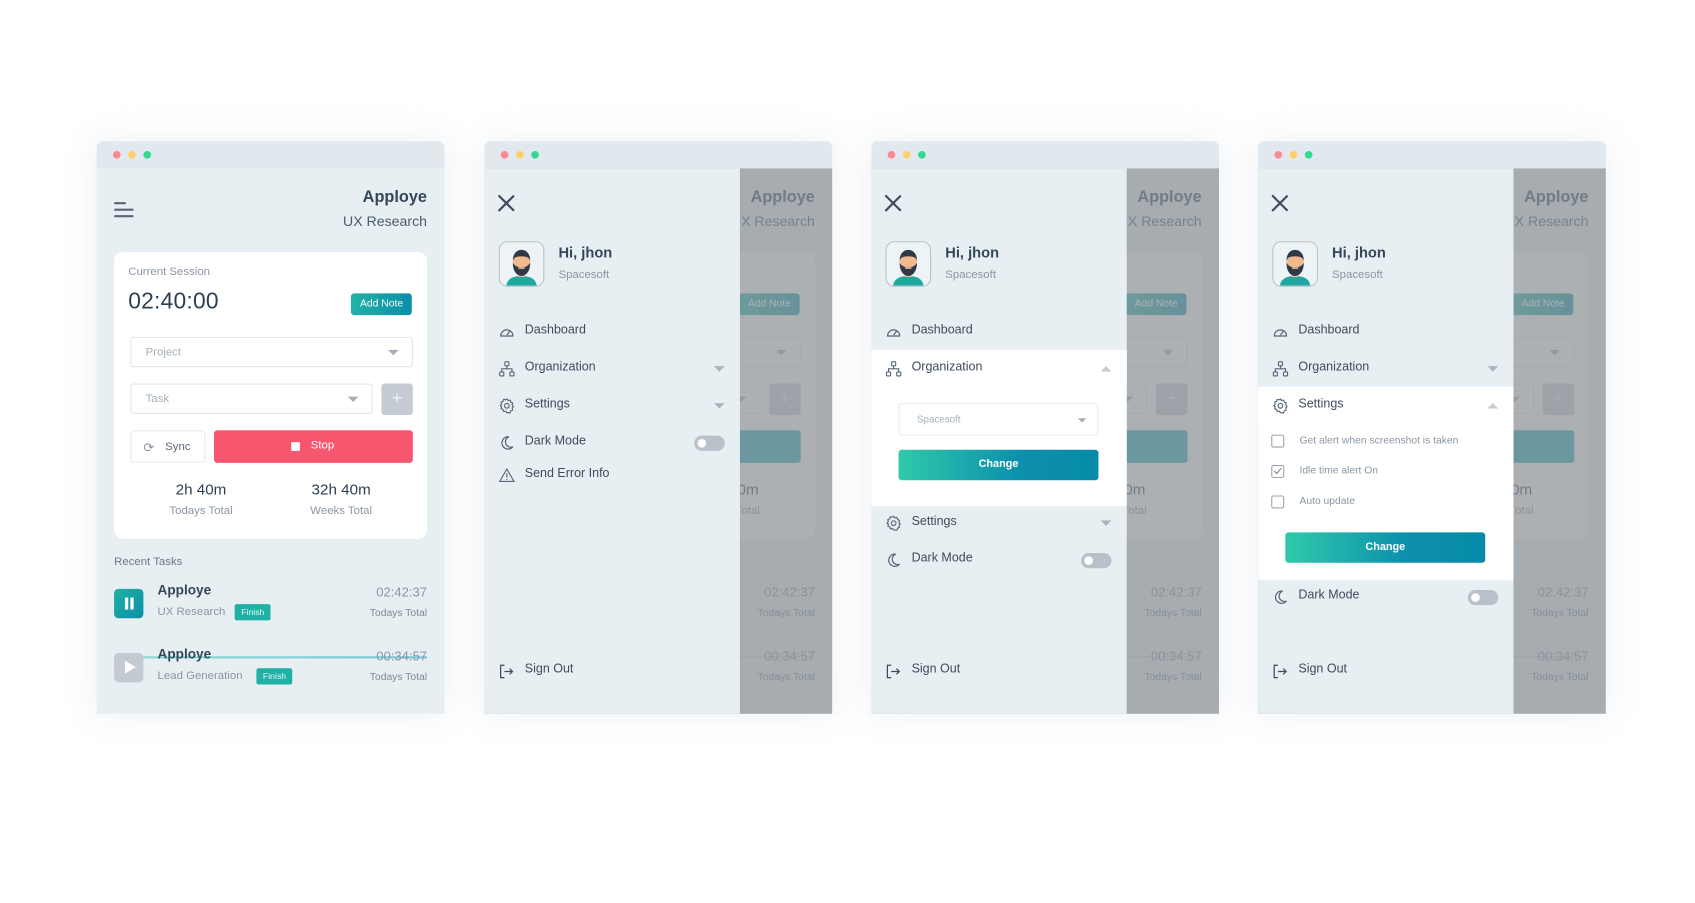  Describe the element at coordinates (201, 498) in the screenshot. I see `todays-total: 2h 40m Todays Total` at that location.